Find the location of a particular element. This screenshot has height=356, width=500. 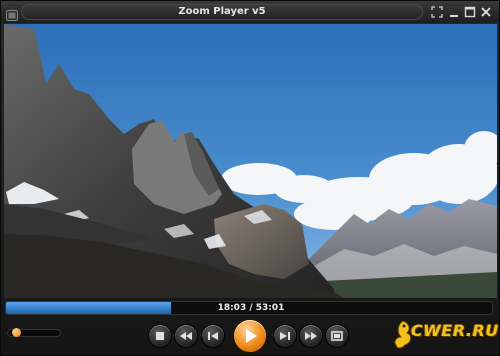

minimize-icon is located at coordinates (454, 12).